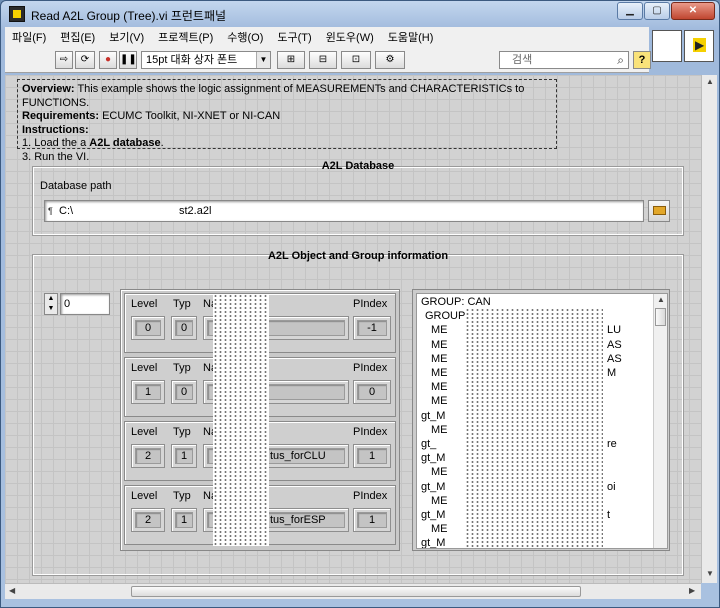  What do you see at coordinates (128, 60) in the screenshot?
I see `pause-icon: ❚❚` at bounding box center [128, 60].